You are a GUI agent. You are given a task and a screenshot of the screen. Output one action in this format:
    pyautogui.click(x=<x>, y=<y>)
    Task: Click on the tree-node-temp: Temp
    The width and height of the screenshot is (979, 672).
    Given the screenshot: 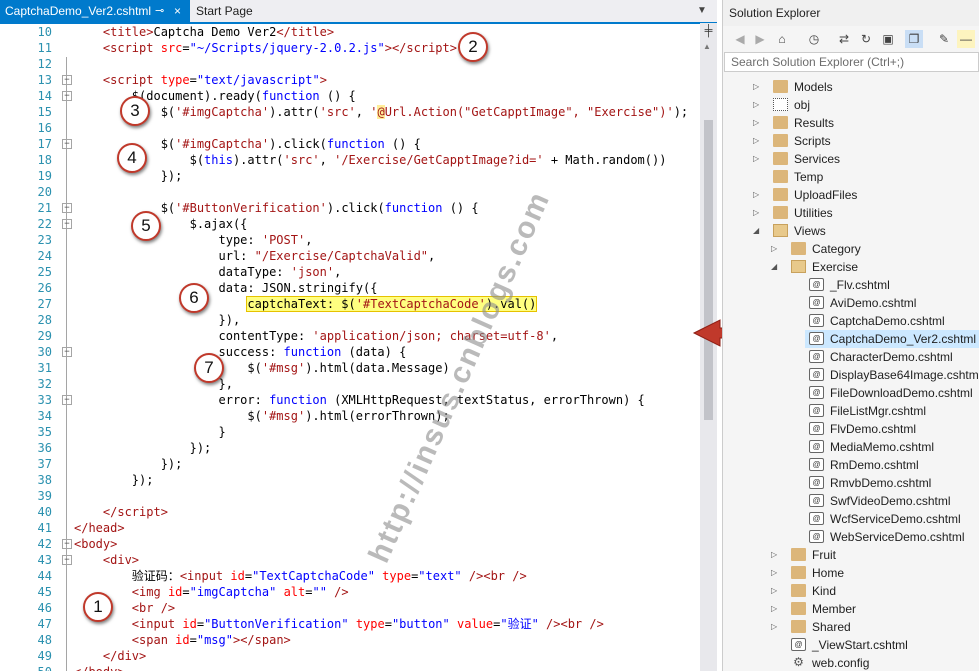 What is the action you would take?
    pyautogui.click(x=851, y=177)
    